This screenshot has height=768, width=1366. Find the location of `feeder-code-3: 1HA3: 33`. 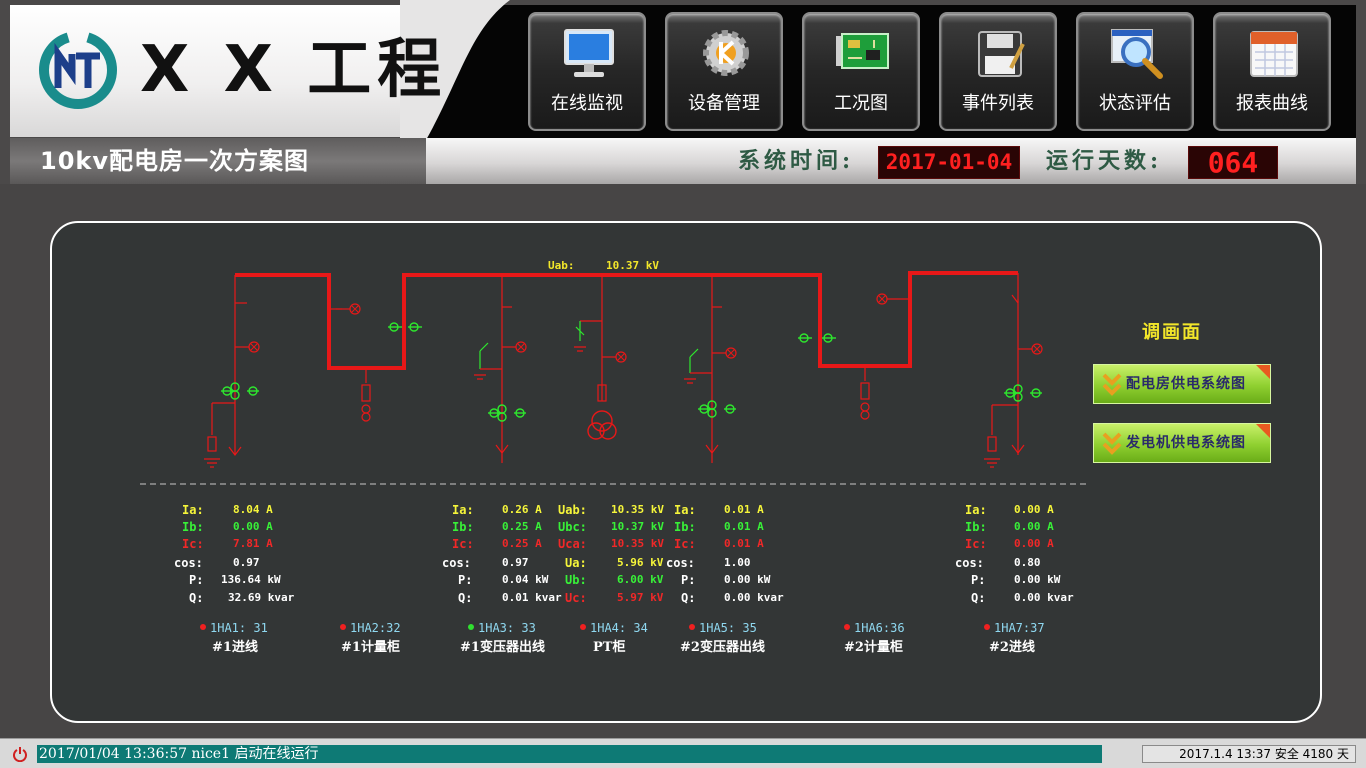

feeder-code-3: 1HA3: 33 is located at coordinates (502, 628).